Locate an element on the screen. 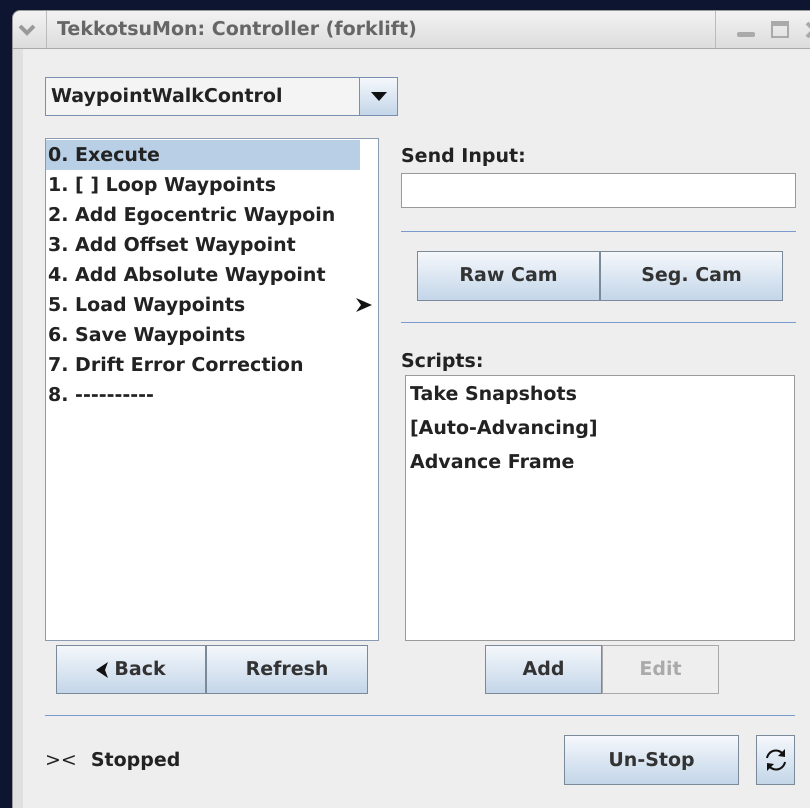 The height and width of the screenshot is (808, 810). script-item: [Auto-Advancing] is located at coordinates (600, 431).